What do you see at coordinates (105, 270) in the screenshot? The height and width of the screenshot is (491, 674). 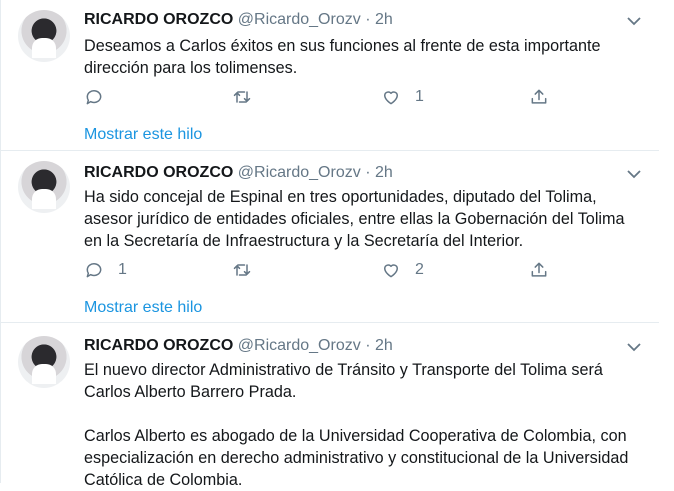 I see `reply-button: 1` at bounding box center [105, 270].